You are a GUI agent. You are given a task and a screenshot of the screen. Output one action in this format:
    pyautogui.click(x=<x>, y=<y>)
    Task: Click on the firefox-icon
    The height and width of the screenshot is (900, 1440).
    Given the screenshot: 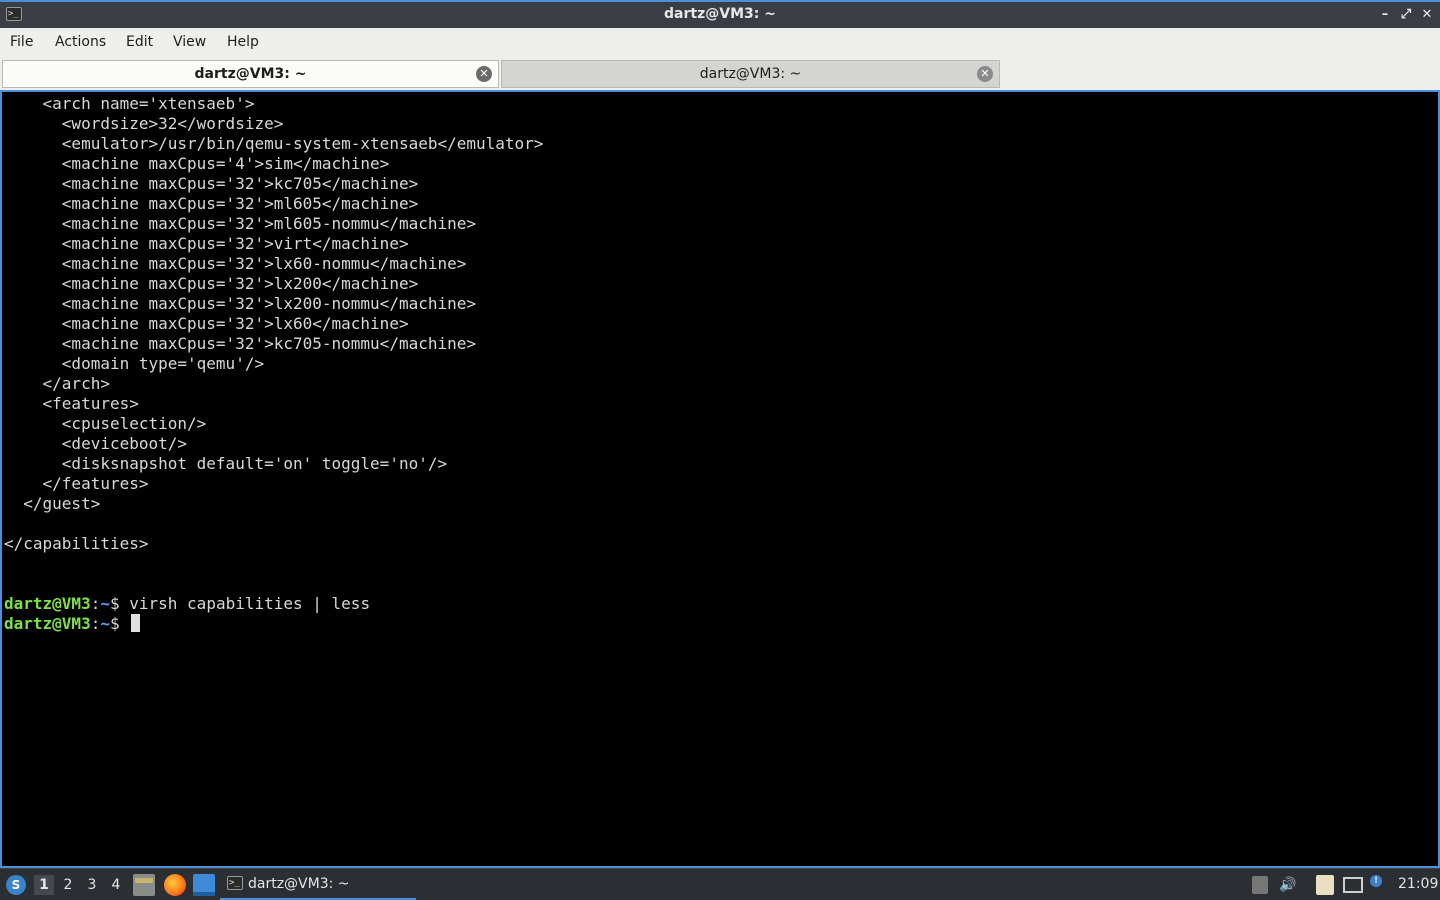 What is the action you would take?
    pyautogui.click(x=175, y=885)
    